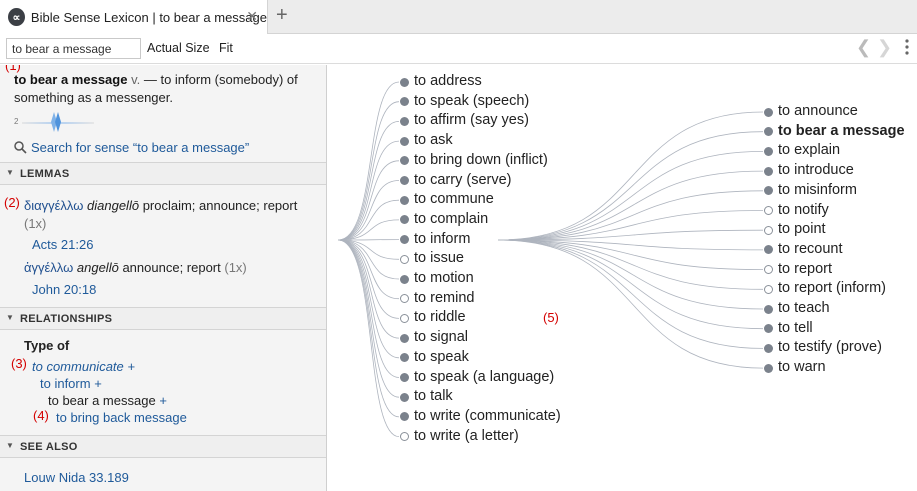 This screenshot has width=917, height=491. Describe the element at coordinates (163, 318) in the screenshot. I see `relationships-section-header: ▼ RELATIONSHIPS` at that location.